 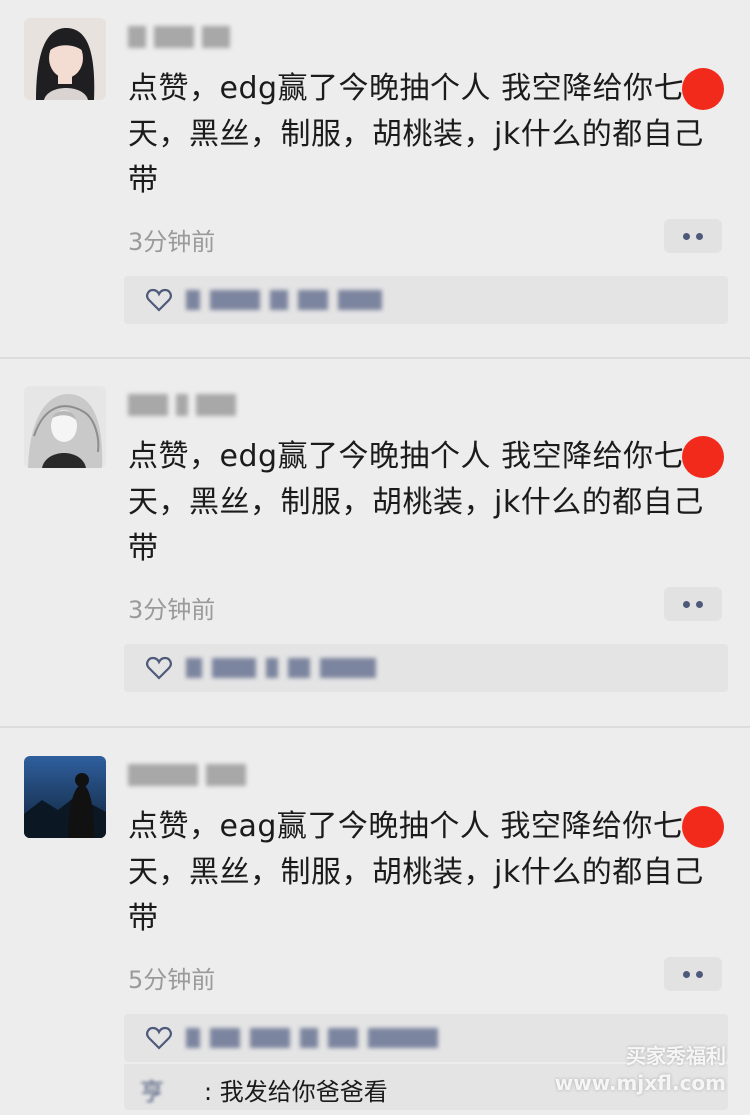 I want to click on watermark: 买家秀福利 www.mjxfl.com, so click(x=640, y=1067).